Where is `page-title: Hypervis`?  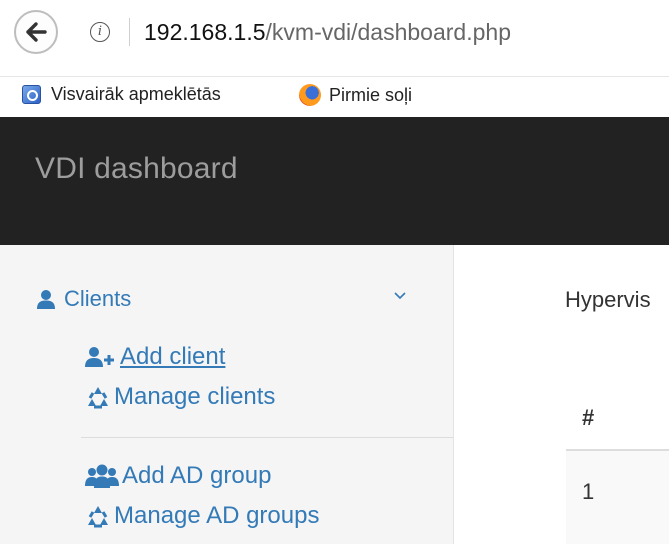
page-title: Hypervis is located at coordinates (608, 299).